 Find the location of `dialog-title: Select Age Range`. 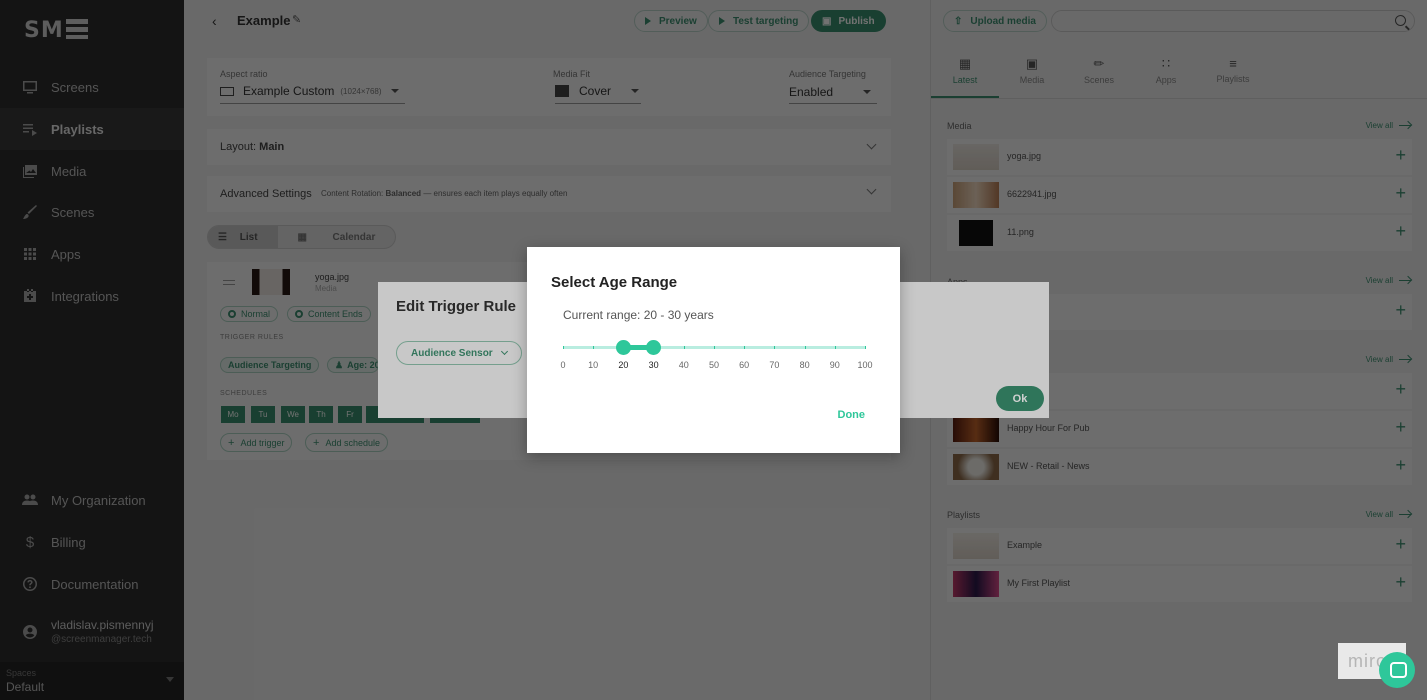

dialog-title: Select Age Range is located at coordinates (614, 282).